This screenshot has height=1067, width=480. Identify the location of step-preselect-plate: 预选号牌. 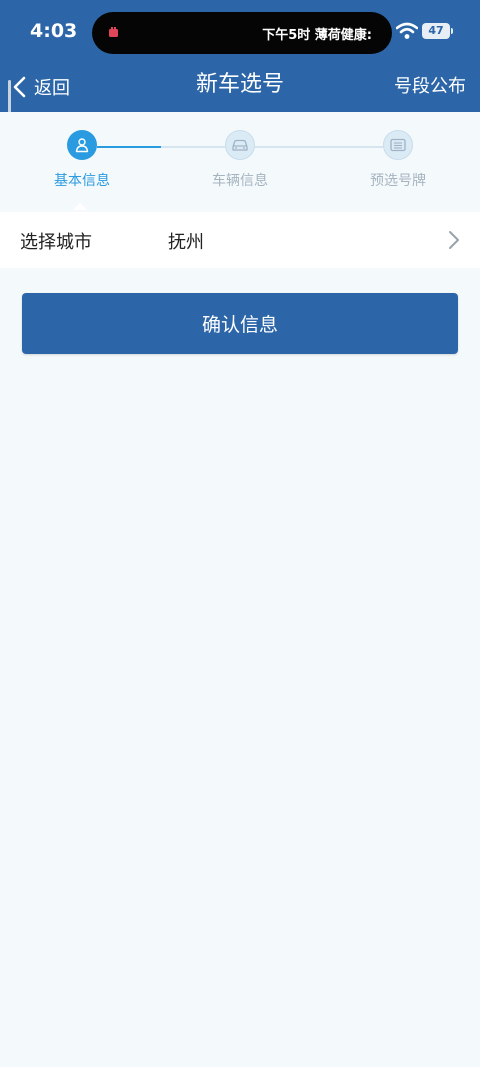
(398, 160).